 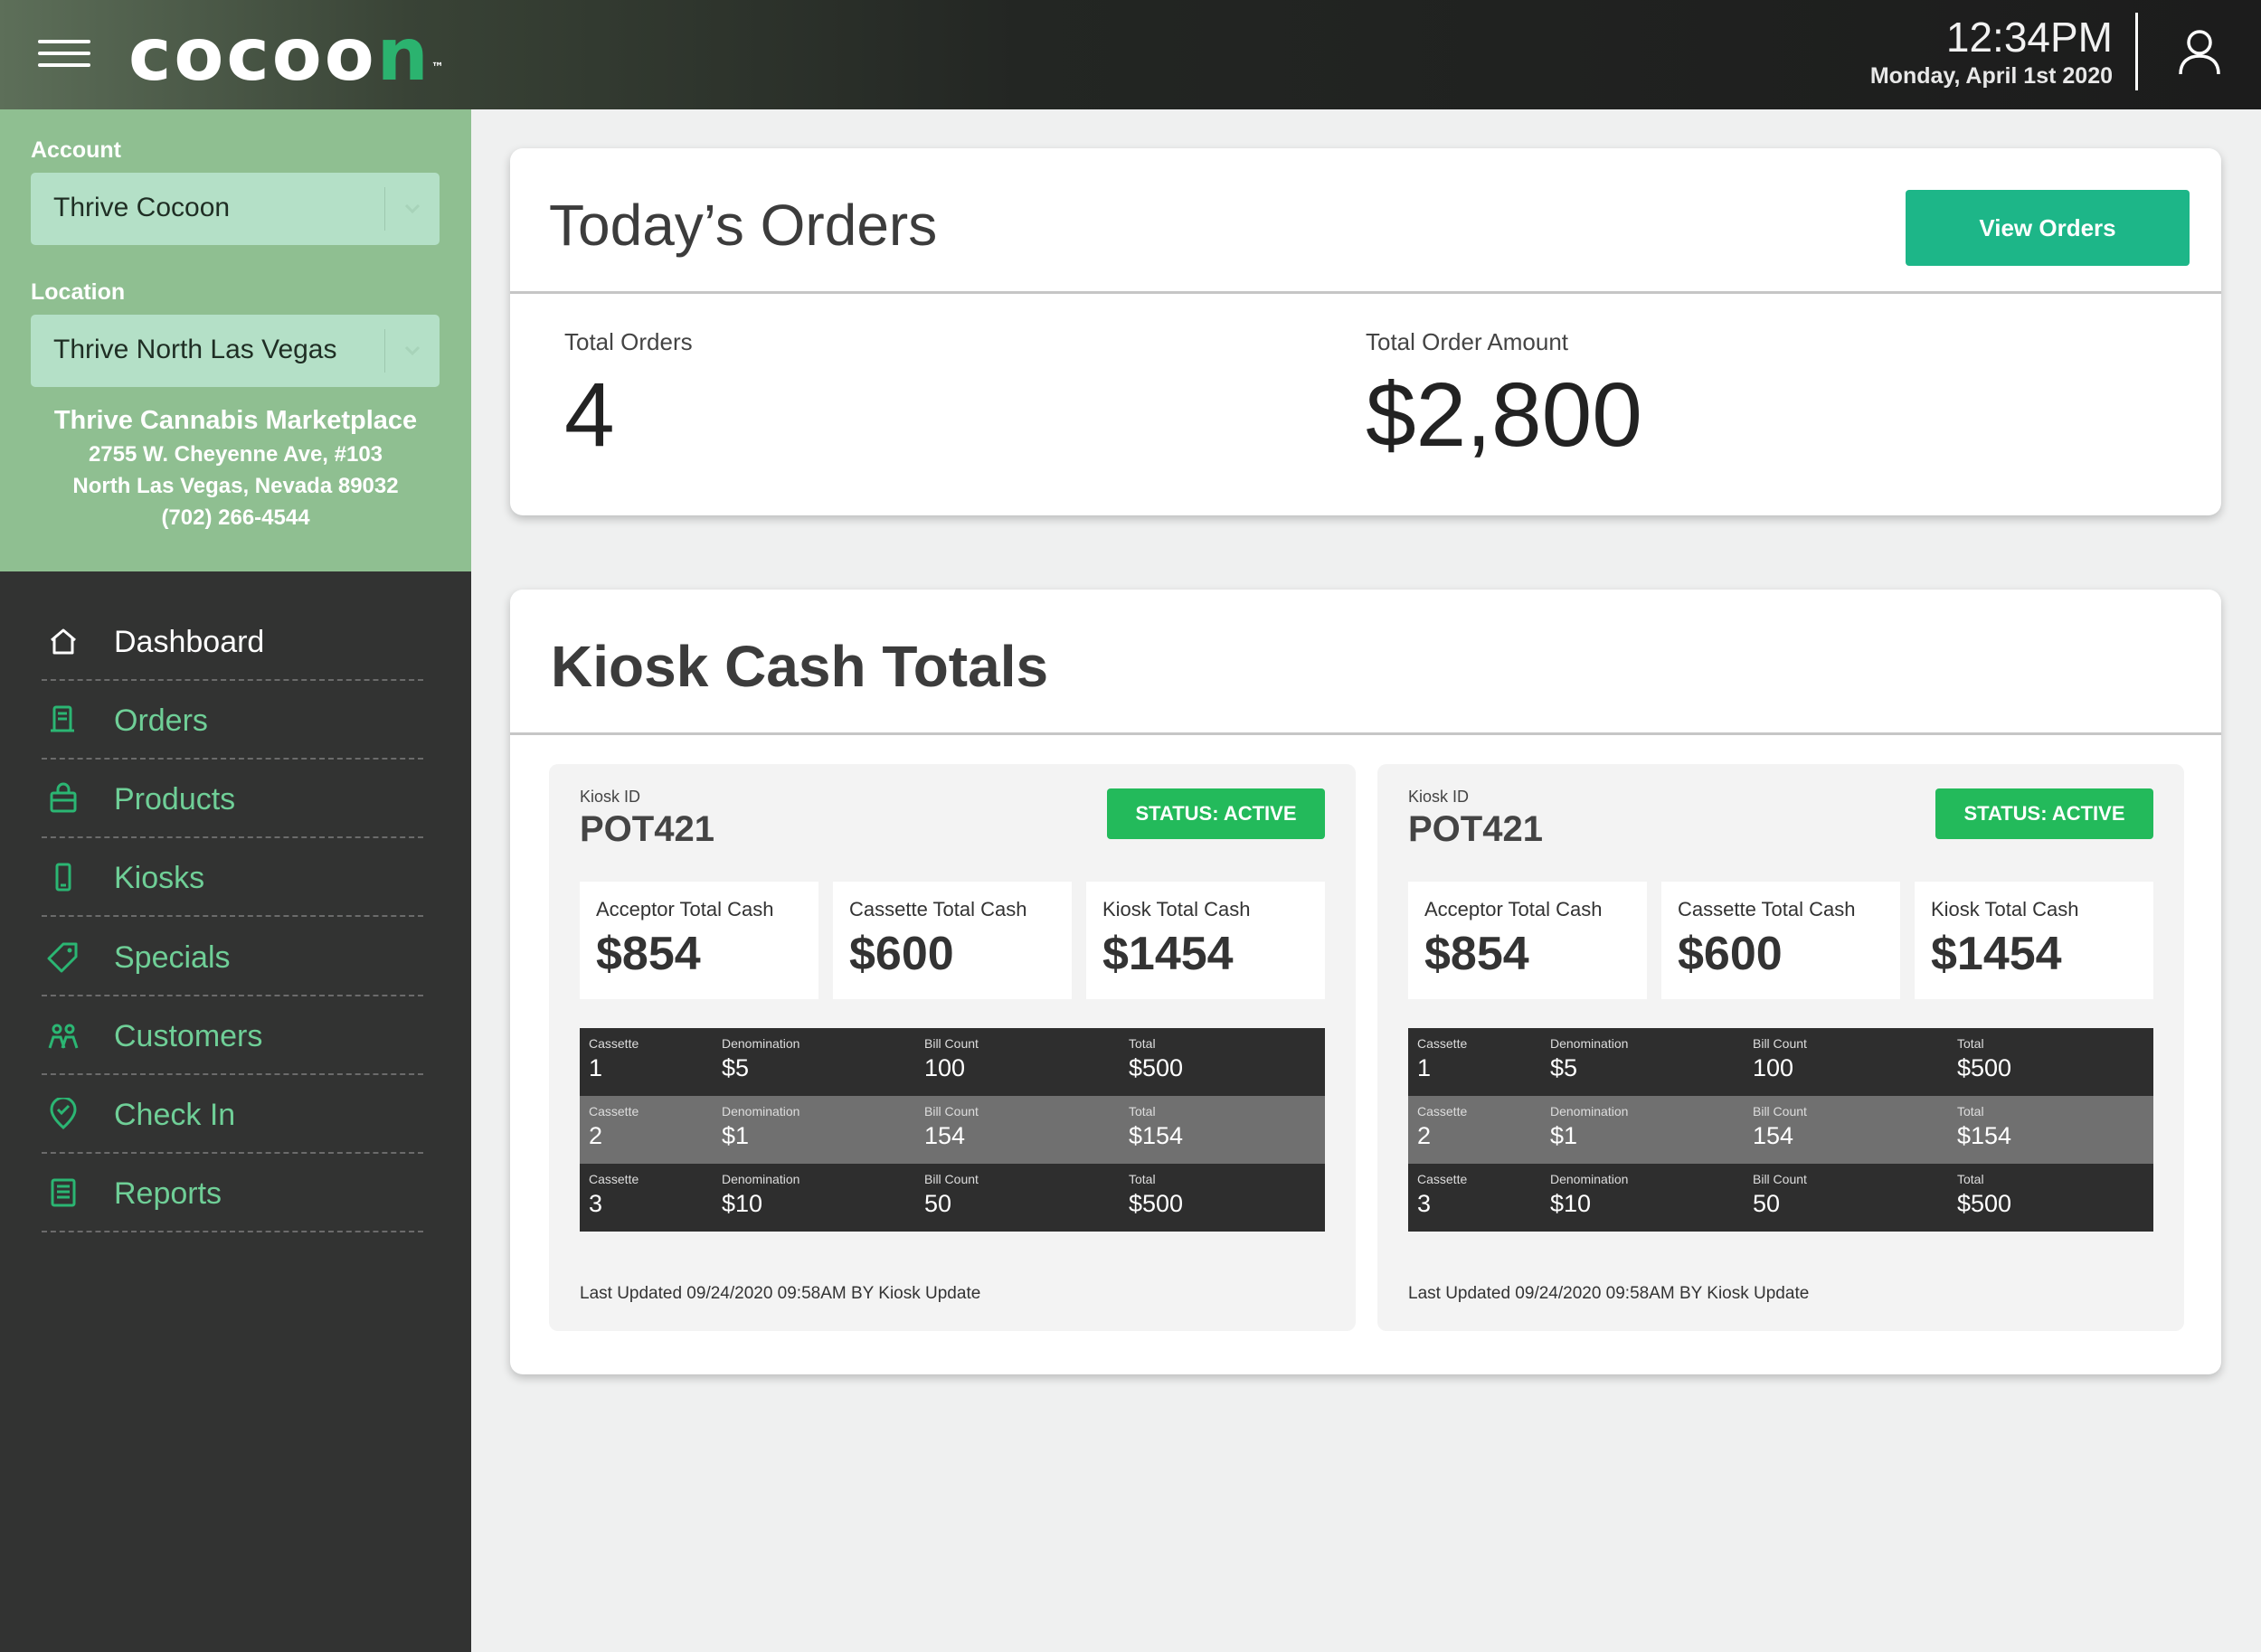 I want to click on nav-item-check-in: Check In, so click(x=232, y=1115).